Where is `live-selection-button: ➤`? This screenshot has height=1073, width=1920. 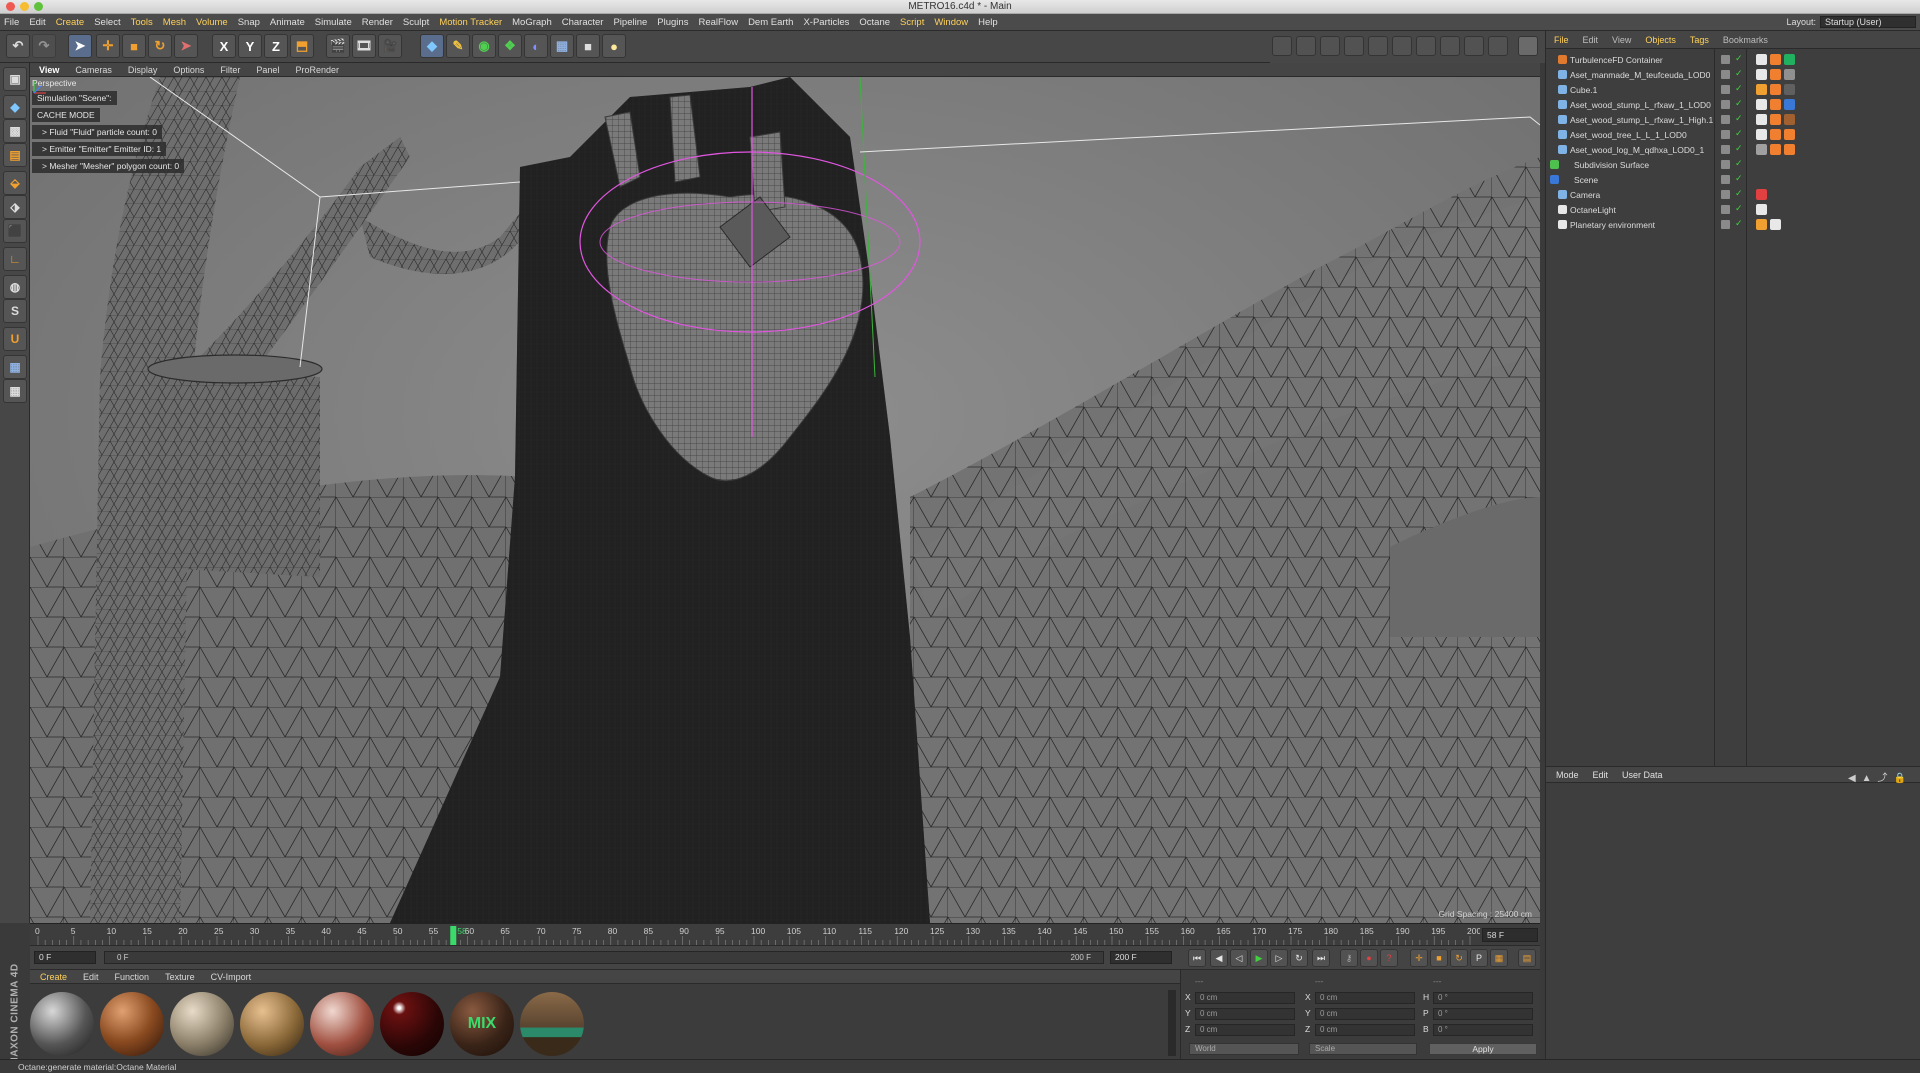 live-selection-button: ➤ is located at coordinates (80, 46).